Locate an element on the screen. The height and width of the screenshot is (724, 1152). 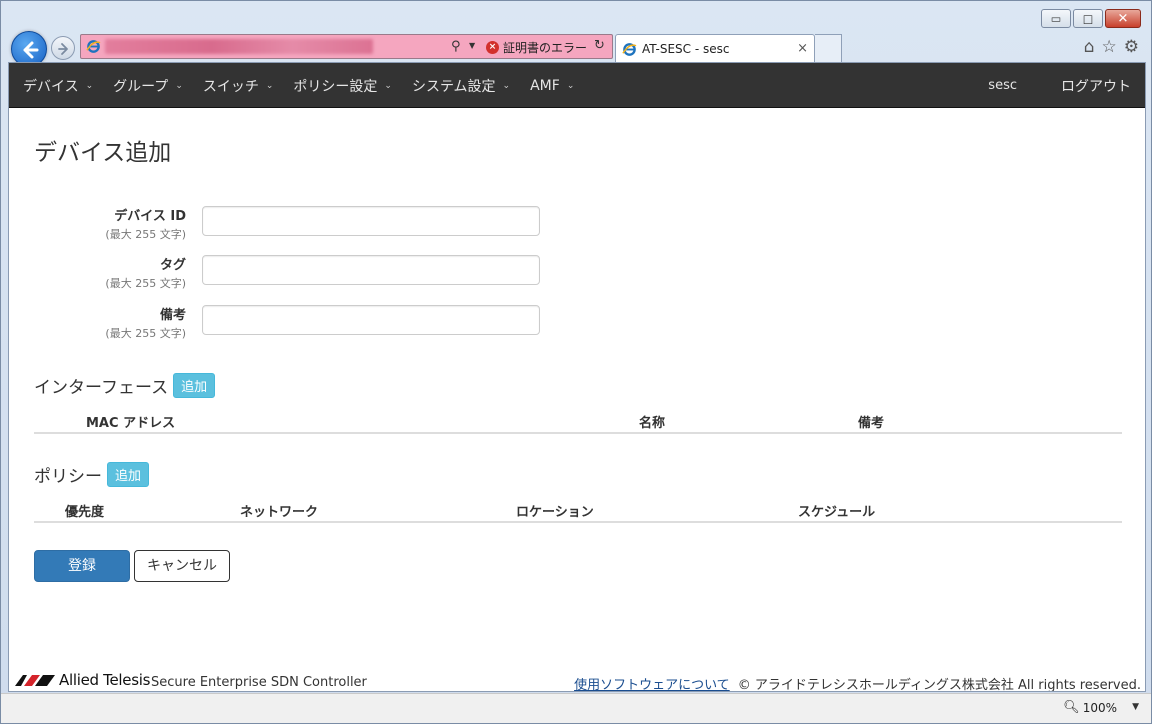
device-id-input is located at coordinates (371, 221).